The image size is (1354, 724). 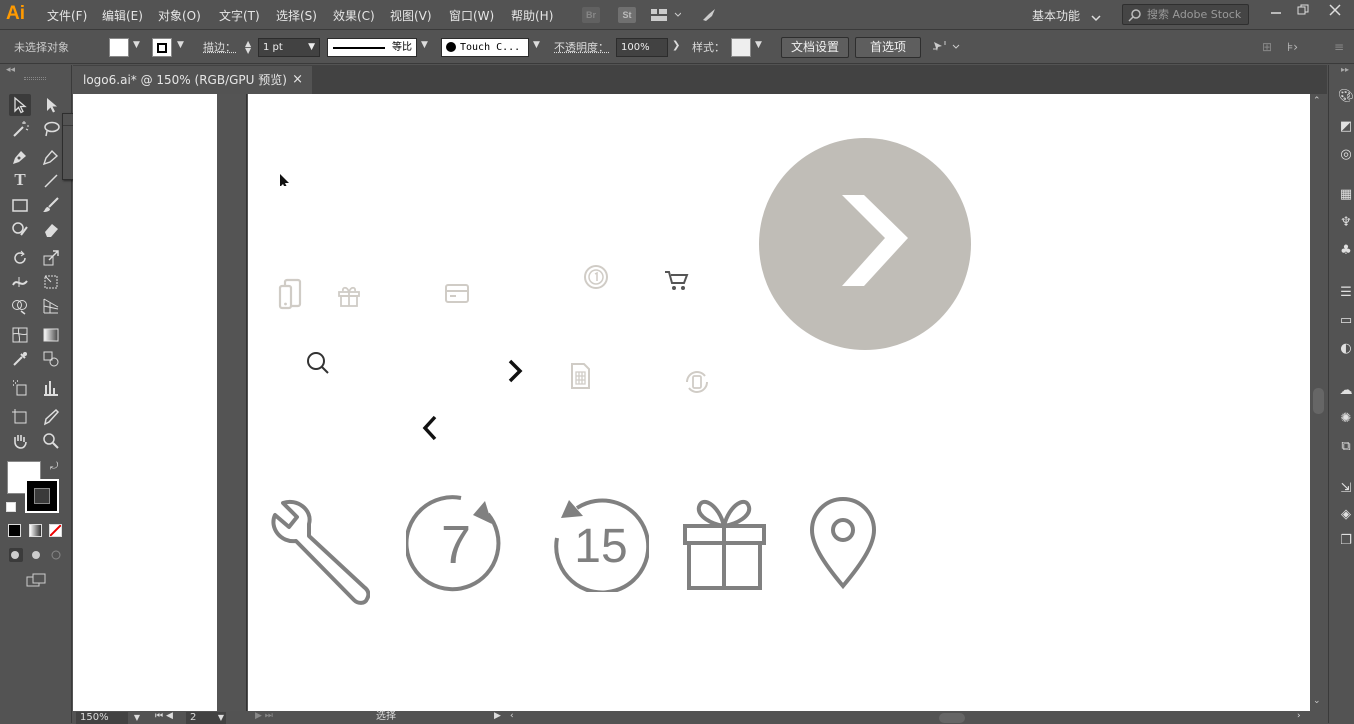 I want to click on align-select-icon, so click(x=946, y=48).